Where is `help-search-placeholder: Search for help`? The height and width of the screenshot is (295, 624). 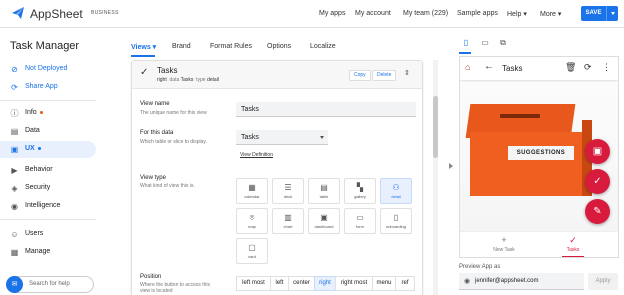
help-search-placeholder: Search for help is located at coordinates (49, 284).